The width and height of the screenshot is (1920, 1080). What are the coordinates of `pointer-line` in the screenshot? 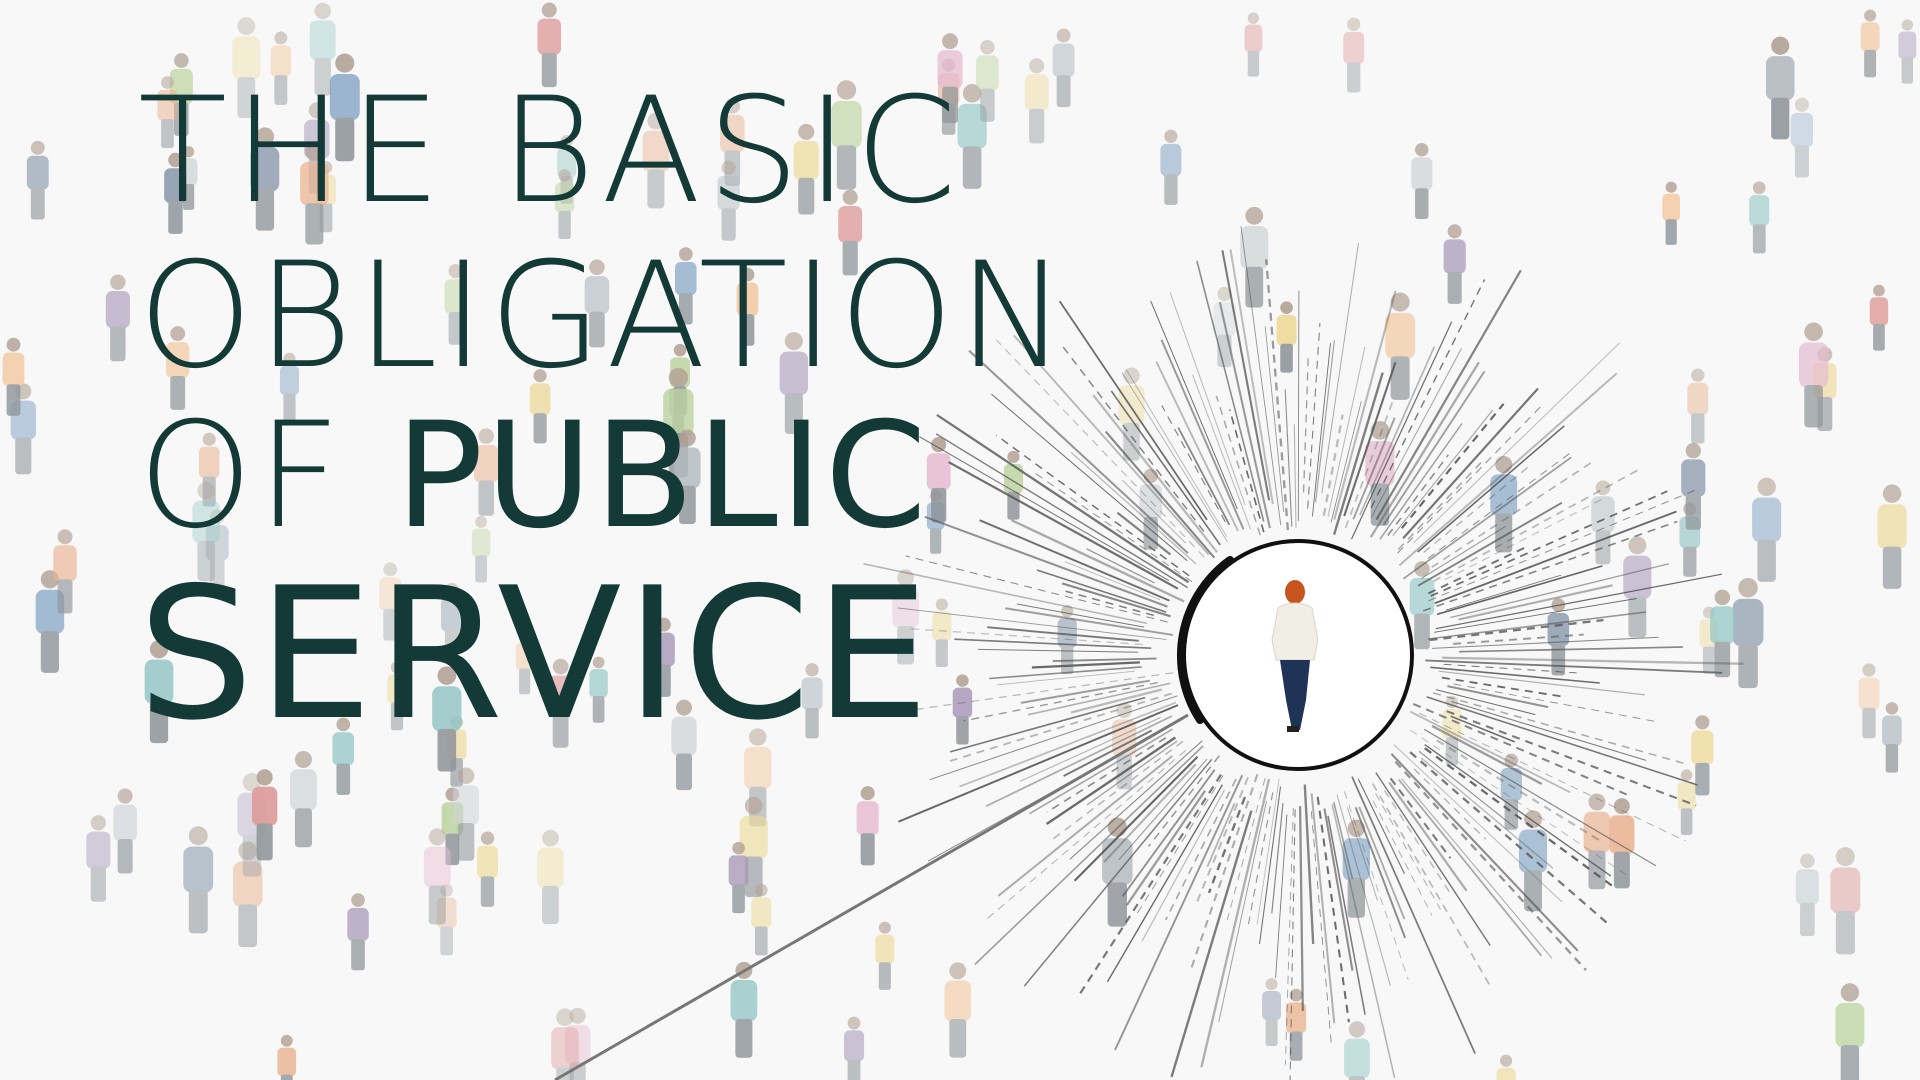 It's located at (871, 896).